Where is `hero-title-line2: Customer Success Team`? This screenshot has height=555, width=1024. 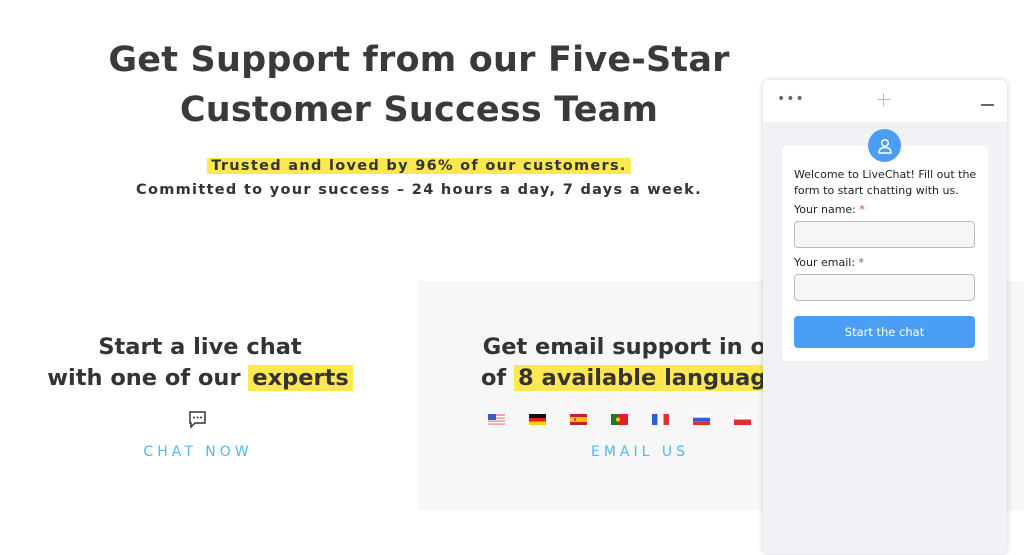 hero-title-line2: Customer Success Team is located at coordinates (419, 110).